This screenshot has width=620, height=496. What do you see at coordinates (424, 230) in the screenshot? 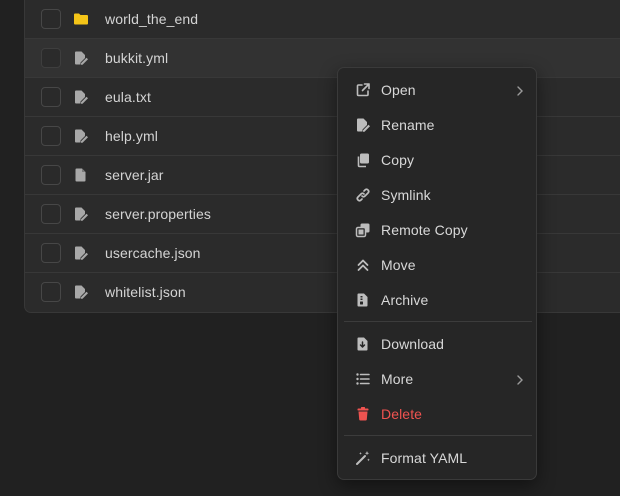
I see `menu-item-label: Remote Copy` at bounding box center [424, 230].